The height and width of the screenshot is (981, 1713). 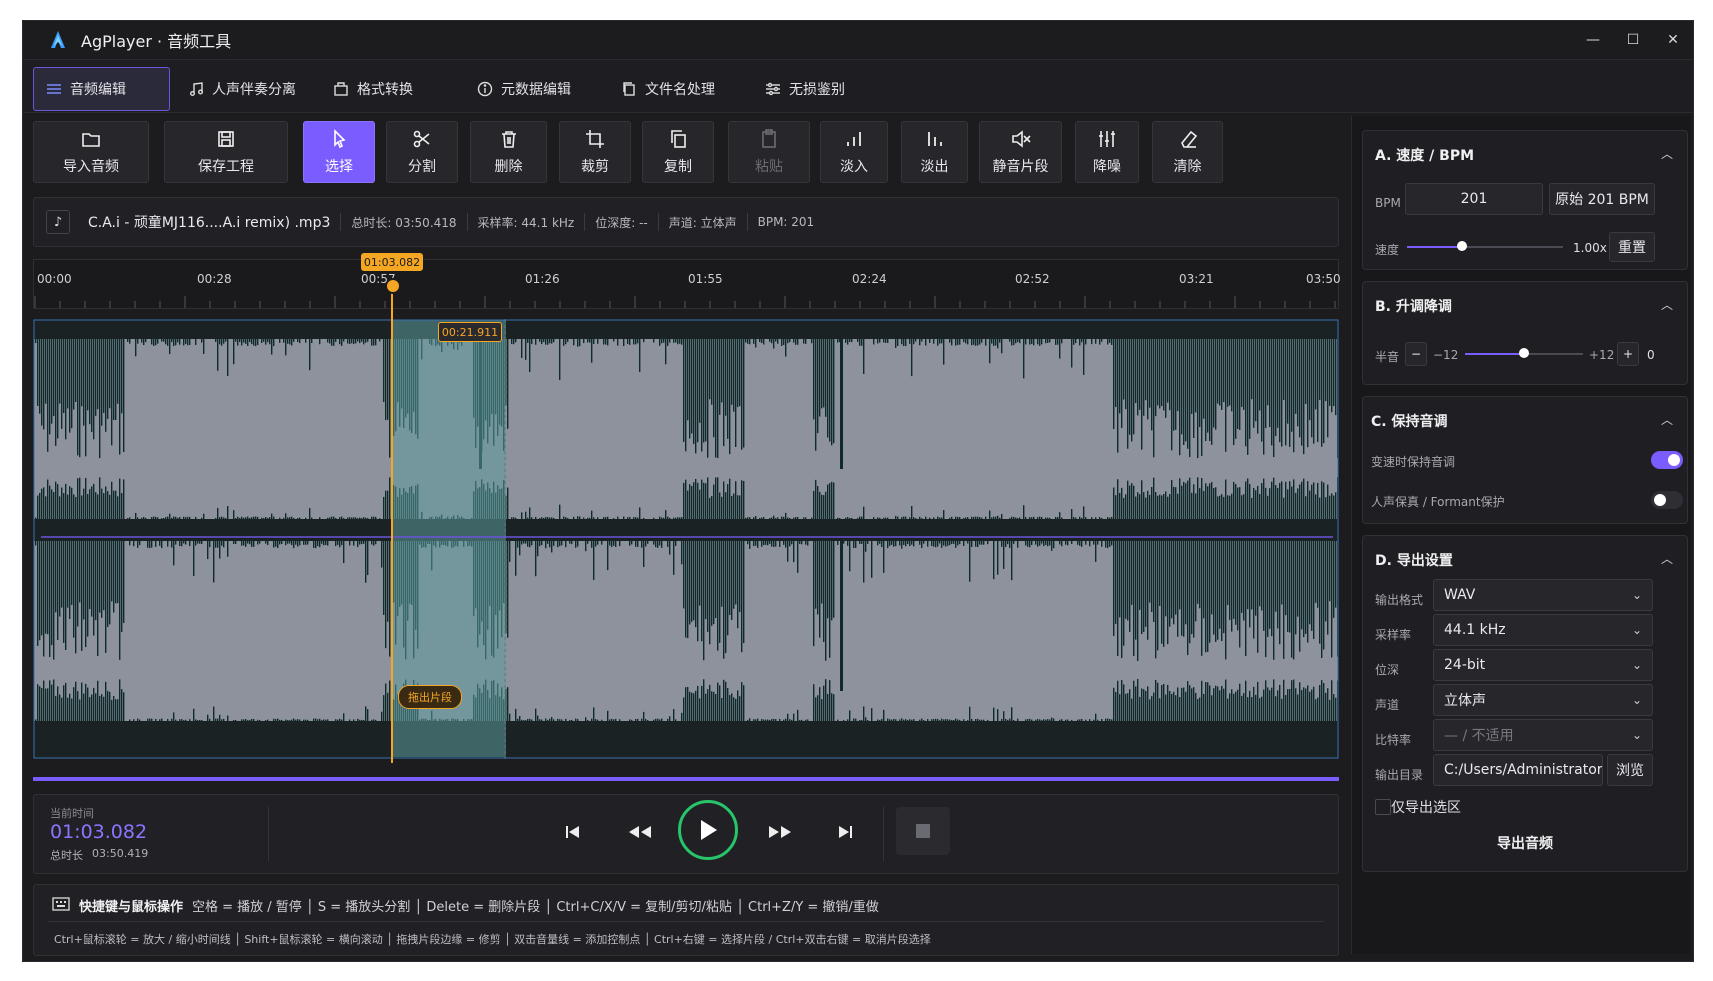 I want to click on speed-slider-handle, so click(x=1461, y=246).